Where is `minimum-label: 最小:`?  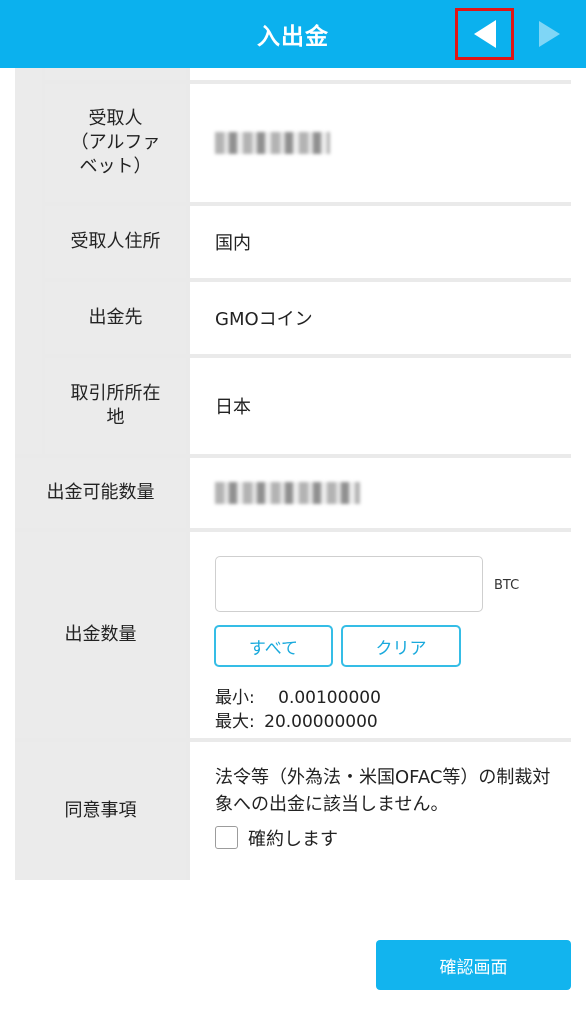 minimum-label: 最小: is located at coordinates (235, 698).